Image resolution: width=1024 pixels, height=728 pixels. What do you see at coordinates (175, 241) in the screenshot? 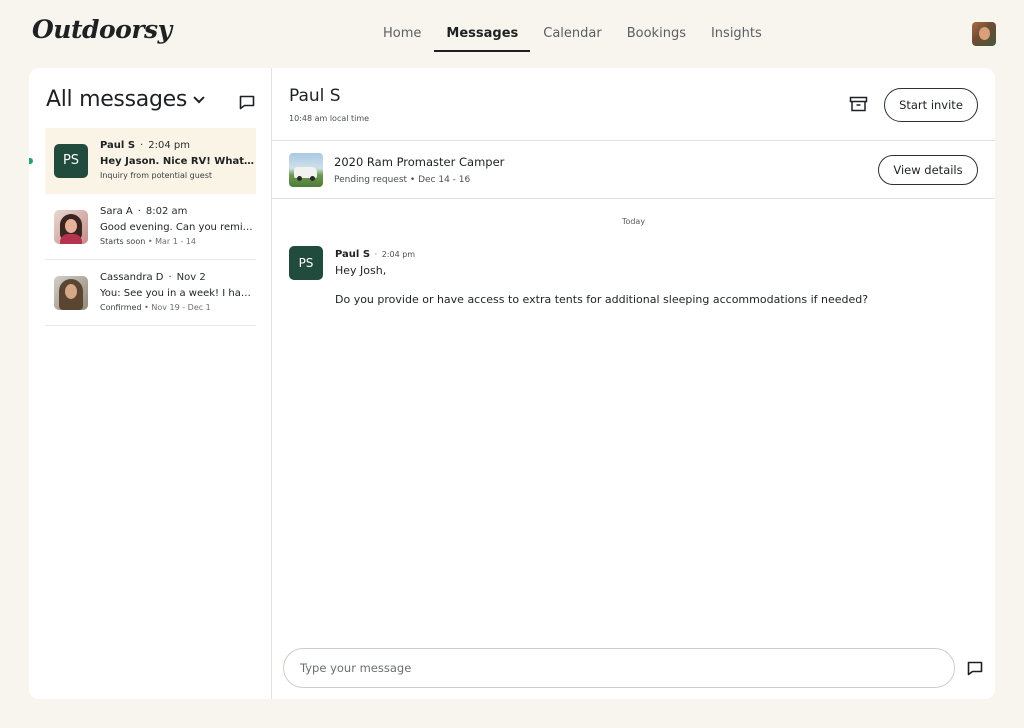
I see `conversation-dates: Mar 1 - 14` at bounding box center [175, 241].